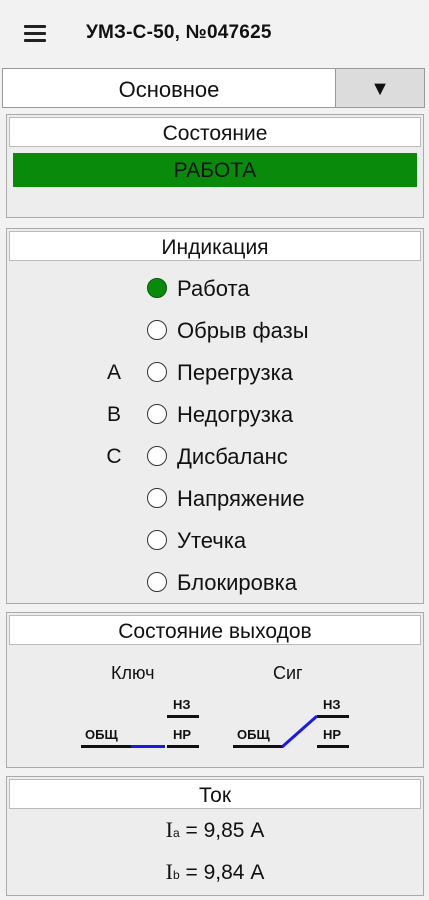 The height and width of the screenshot is (900, 429). Describe the element at coordinates (133, 673) in the screenshot. I see `key-relay-label: Ключ` at that location.